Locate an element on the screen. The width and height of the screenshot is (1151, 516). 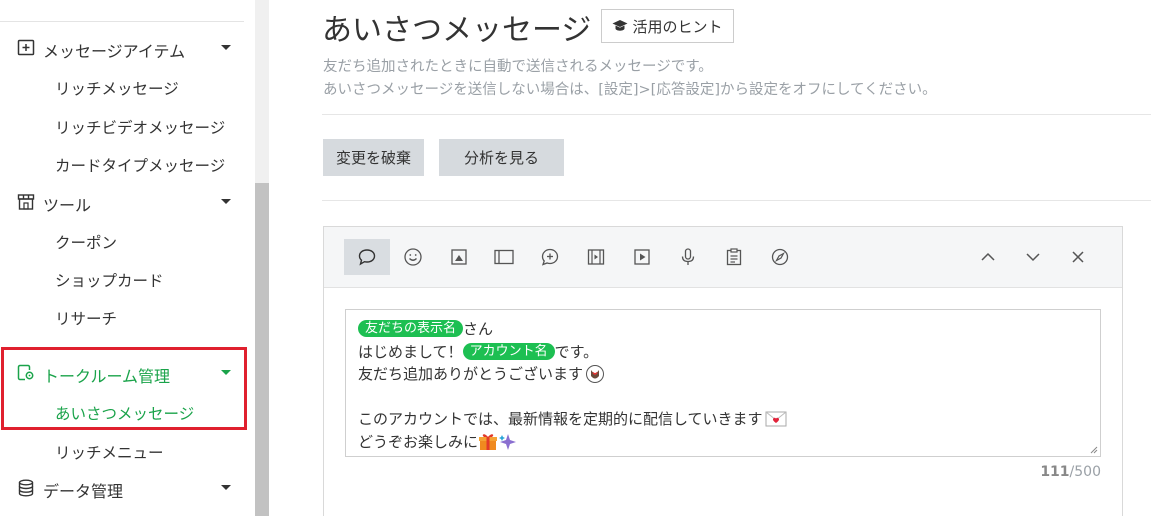
video-icon is located at coordinates (596, 257).